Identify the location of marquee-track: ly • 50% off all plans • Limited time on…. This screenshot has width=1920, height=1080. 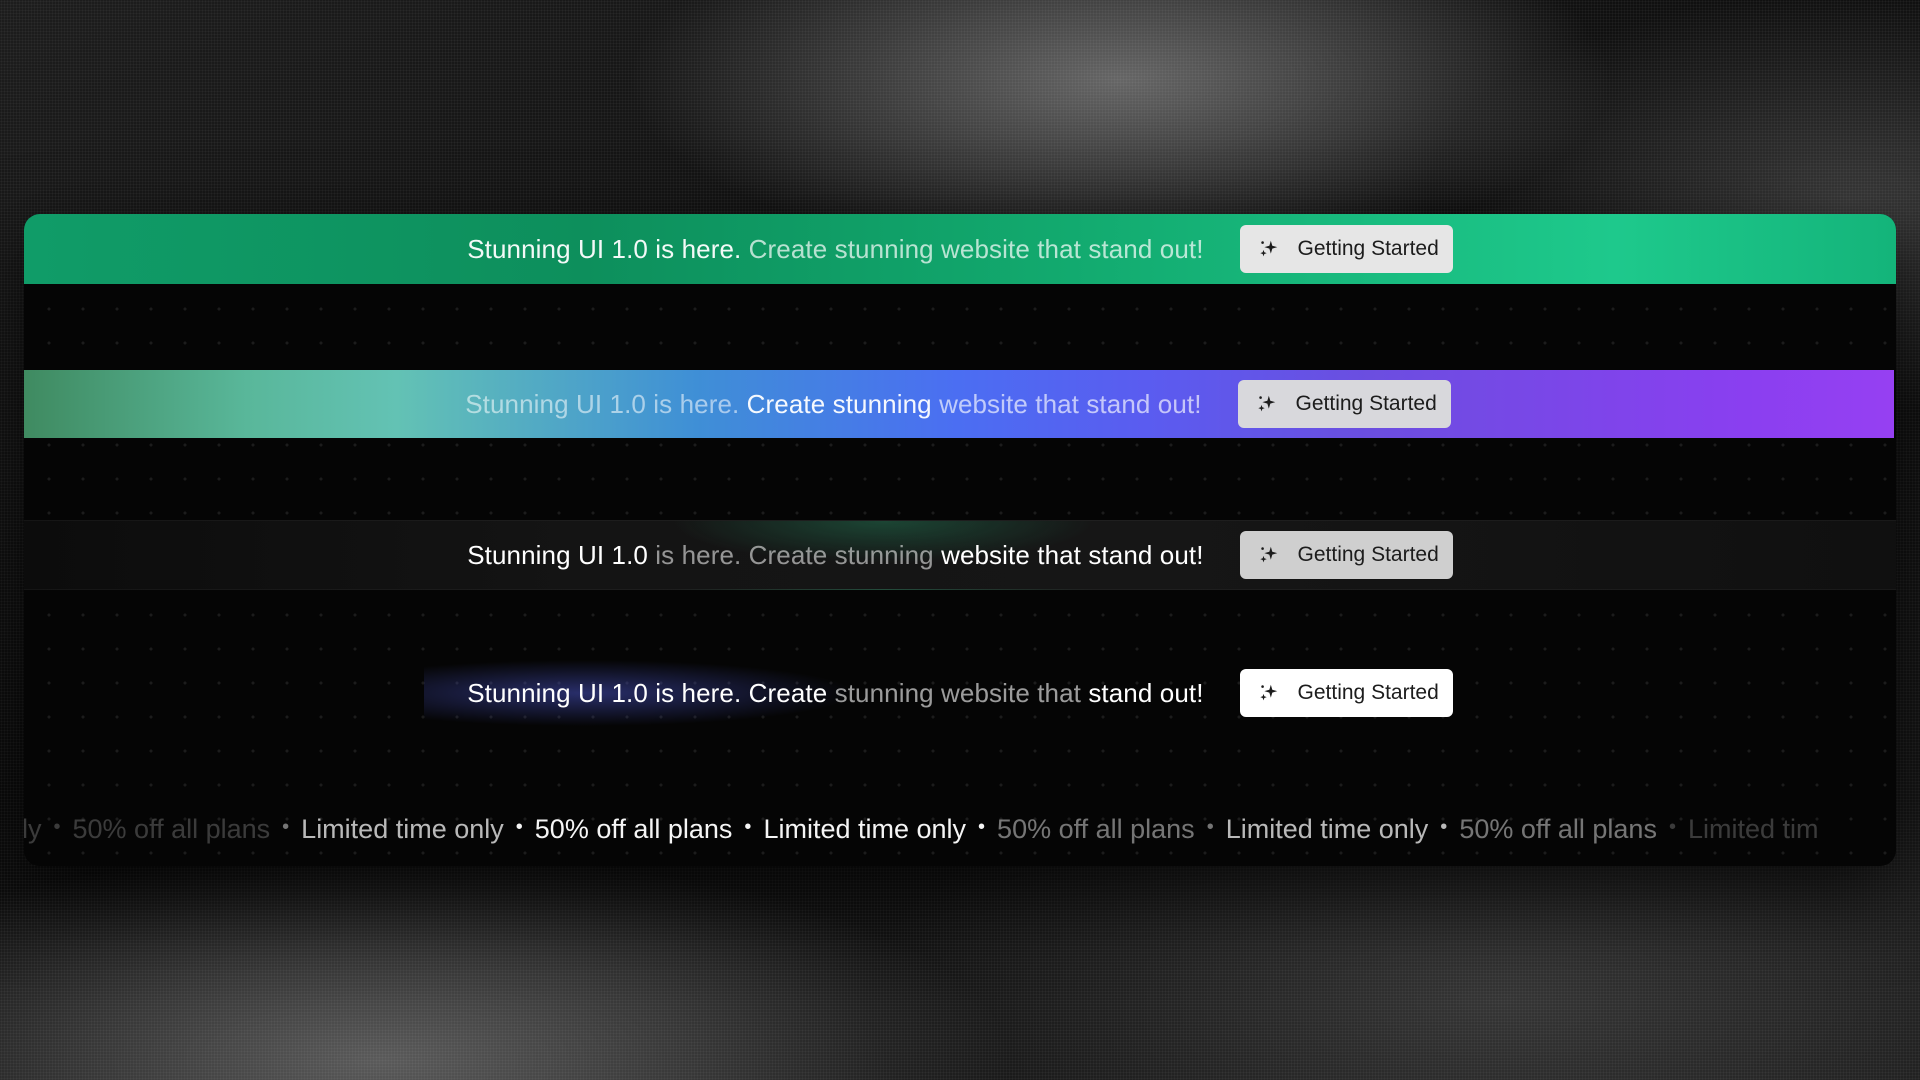
(921, 829).